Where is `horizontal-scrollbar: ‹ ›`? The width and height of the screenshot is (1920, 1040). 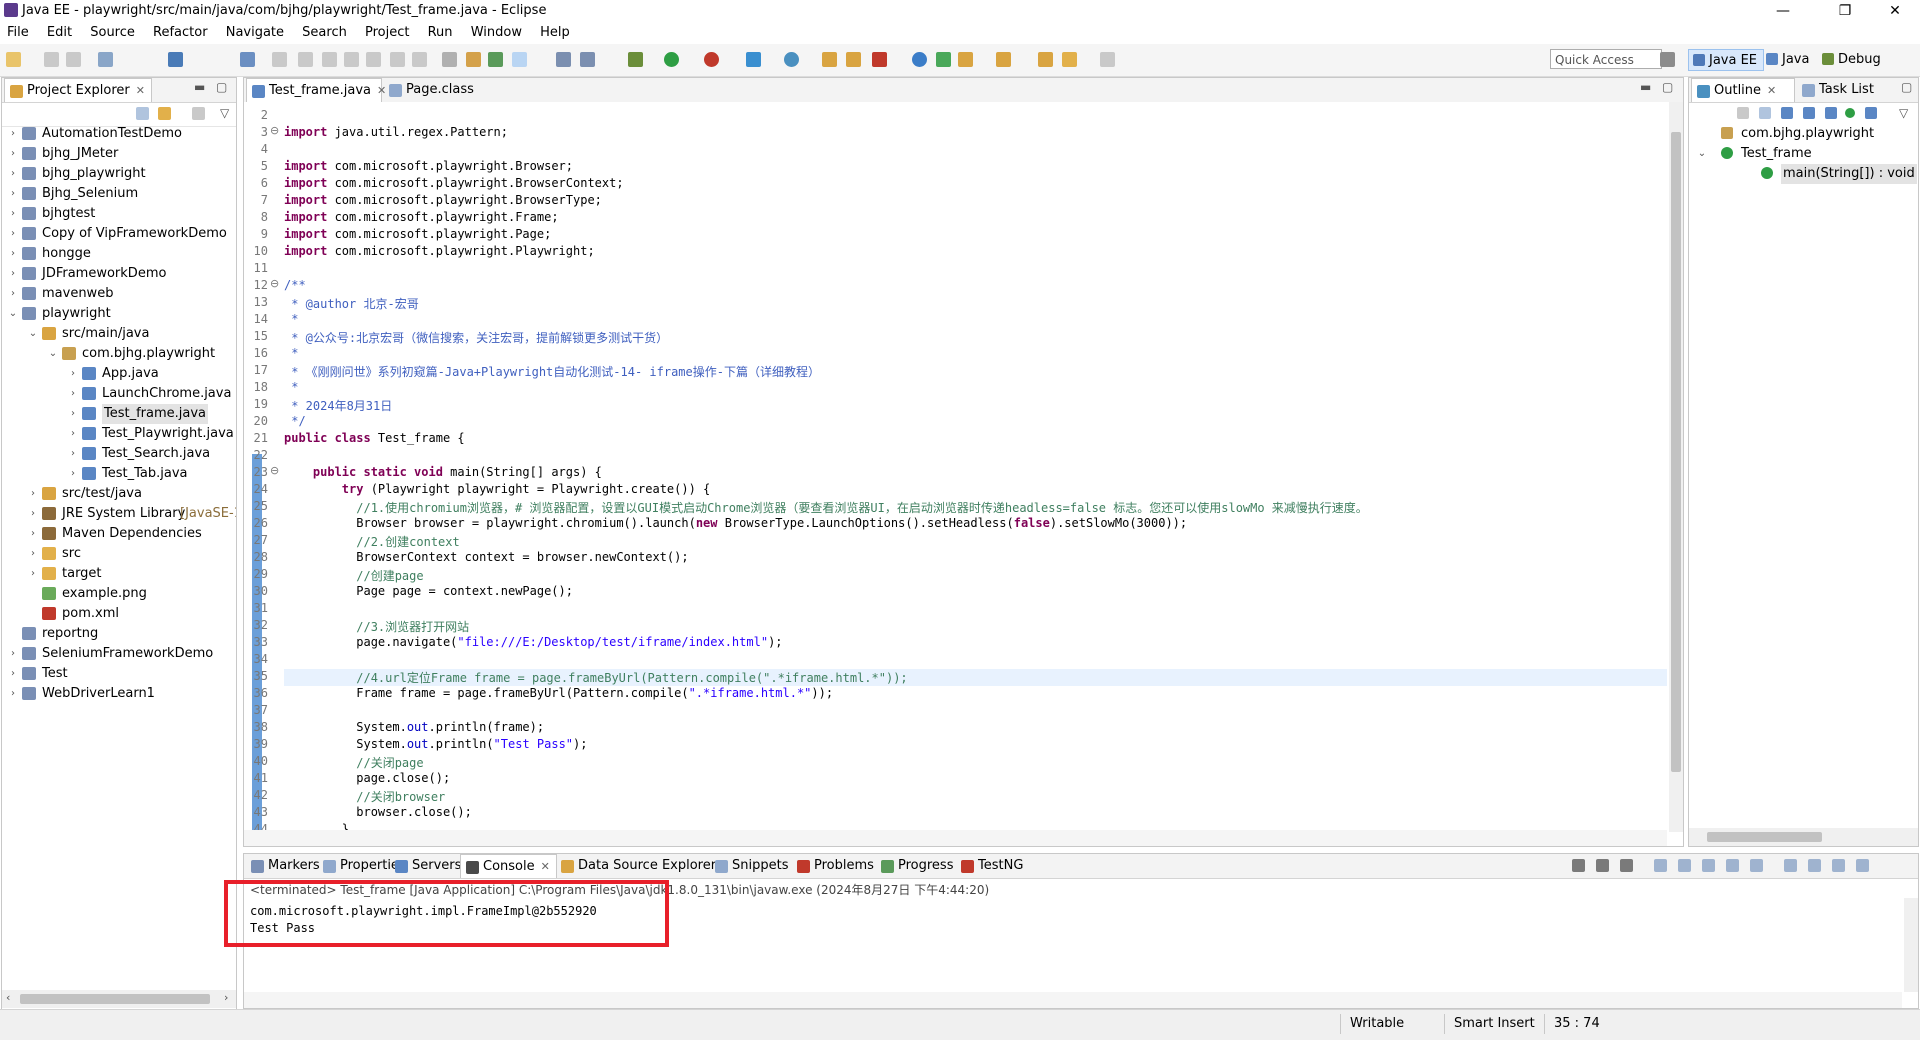
horizontal-scrollbar: ‹ › is located at coordinates (119, 999).